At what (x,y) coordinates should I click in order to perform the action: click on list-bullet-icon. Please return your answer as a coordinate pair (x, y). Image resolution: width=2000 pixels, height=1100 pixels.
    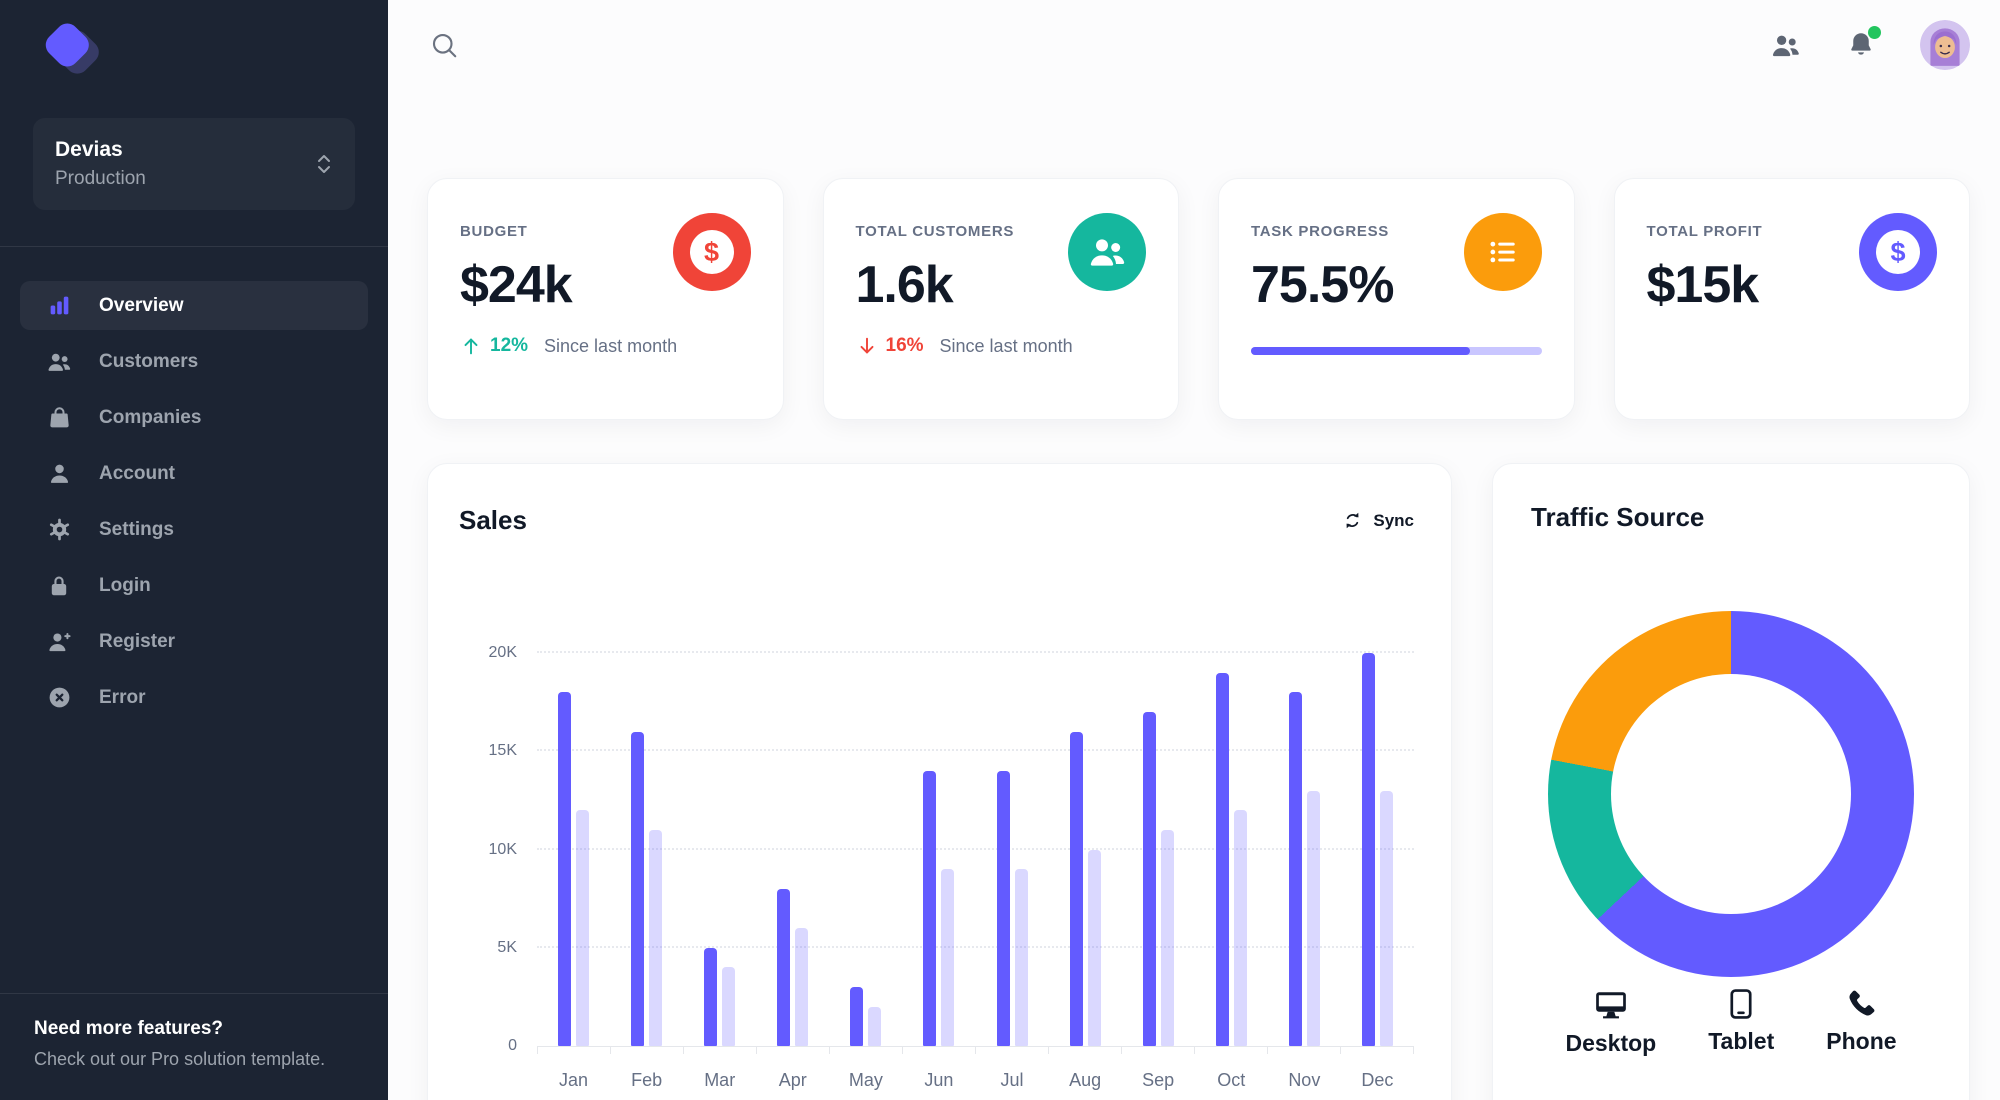
    Looking at the image, I should click on (1502, 252).